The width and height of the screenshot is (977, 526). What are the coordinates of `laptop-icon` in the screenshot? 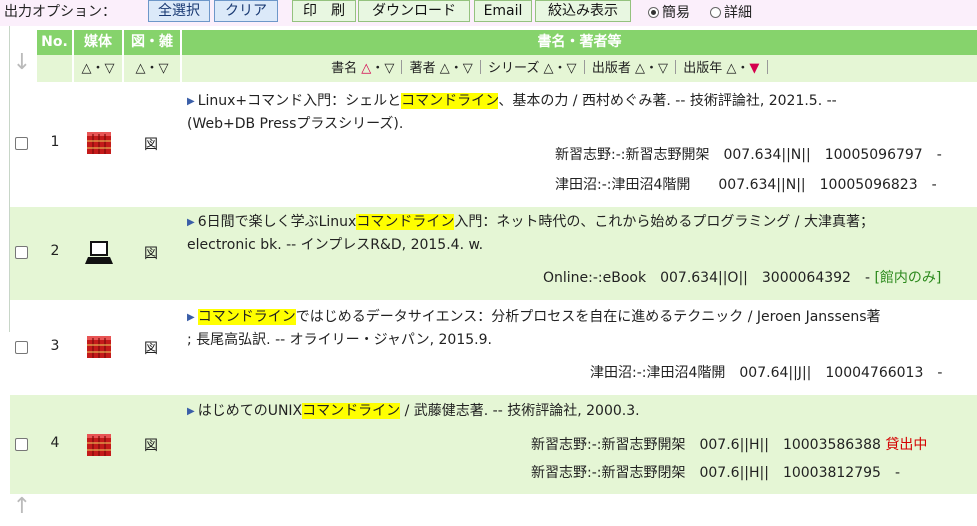 It's located at (99, 252).